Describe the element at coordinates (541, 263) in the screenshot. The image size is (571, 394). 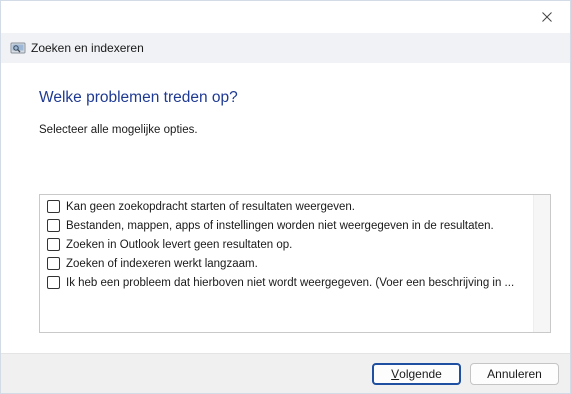
I see `list-scrollbar` at that location.